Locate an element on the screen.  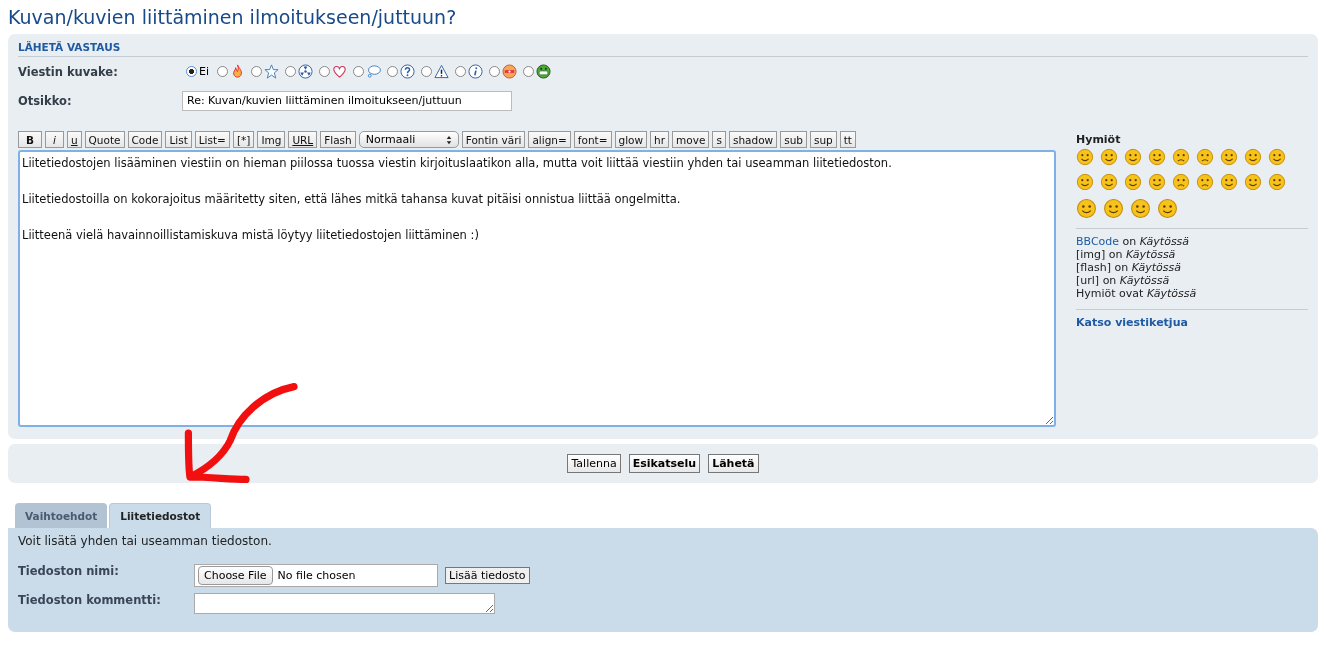
format-button: Code is located at coordinates (145, 139).